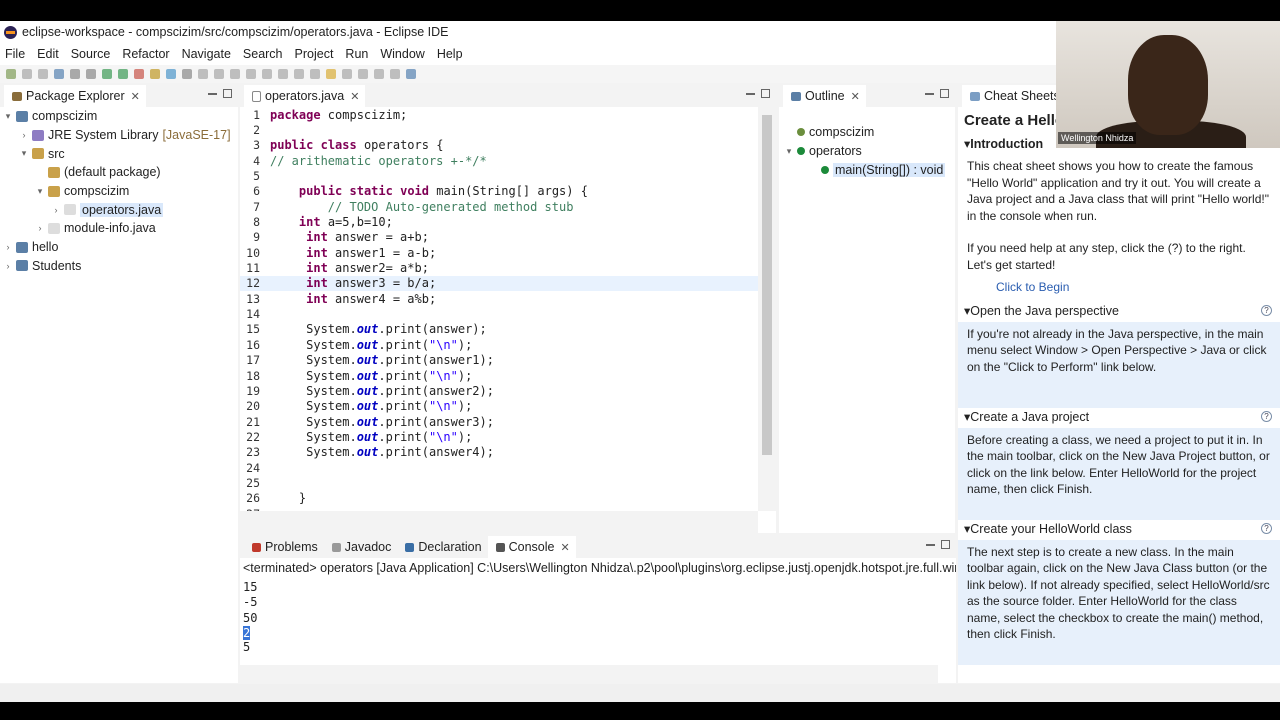 The image size is (1280, 720). Describe the element at coordinates (402, 54) in the screenshot. I see `menu-window: Window` at that location.